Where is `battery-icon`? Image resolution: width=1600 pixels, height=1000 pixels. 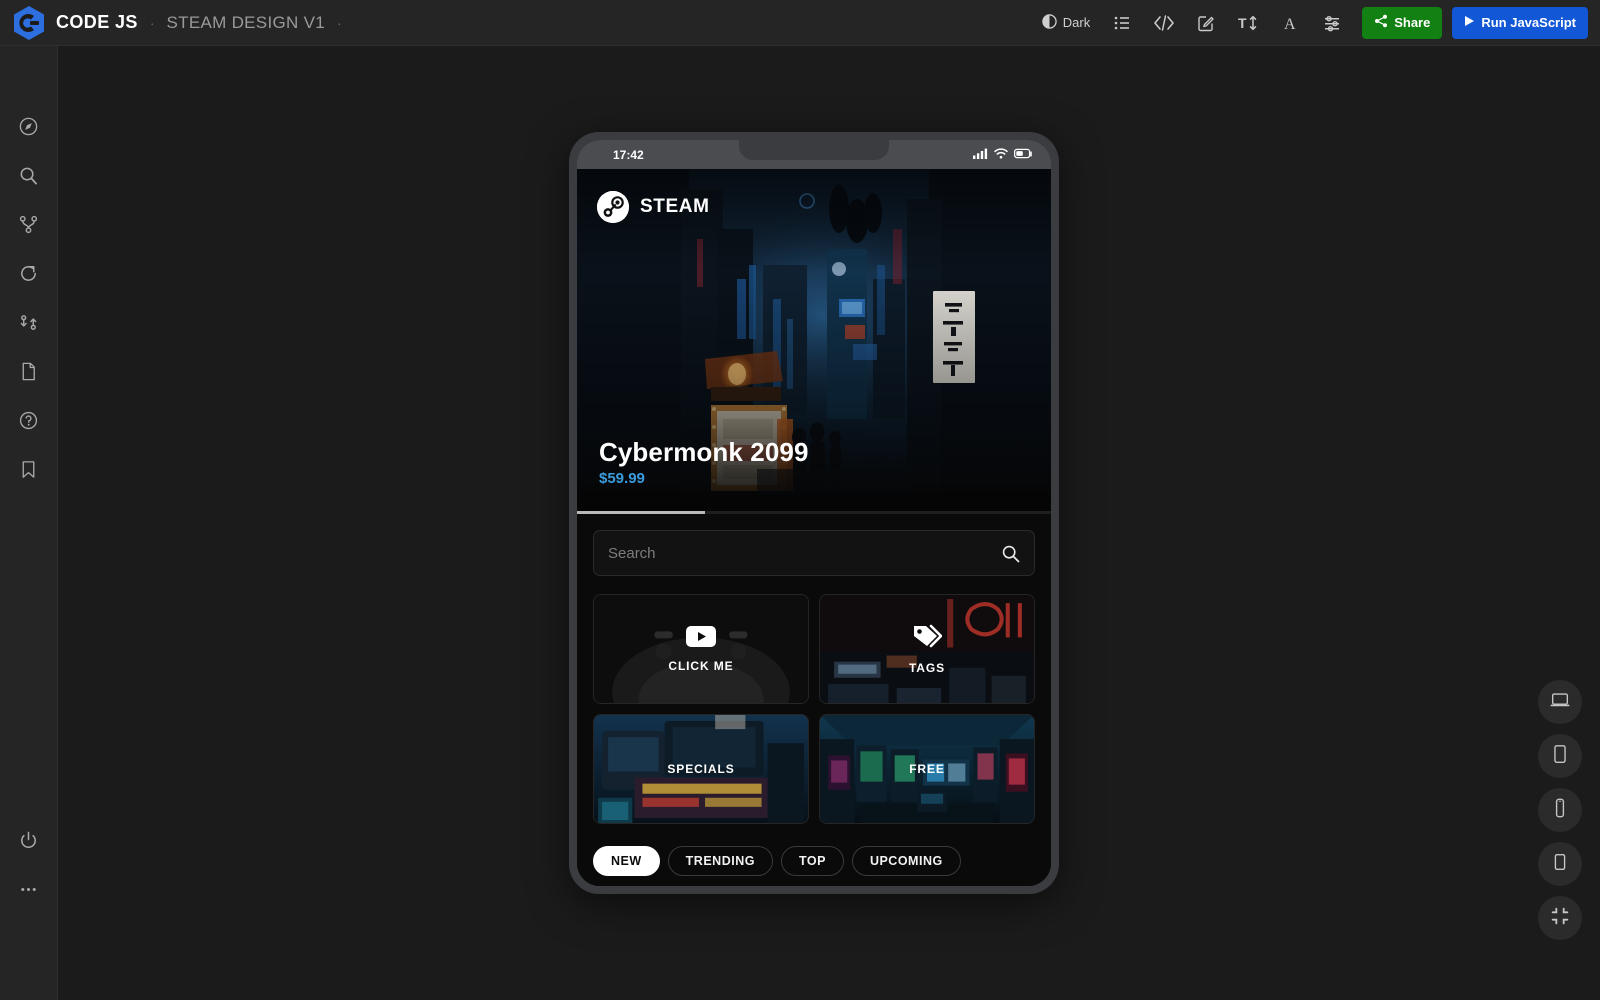
battery-icon is located at coordinates (1023, 155).